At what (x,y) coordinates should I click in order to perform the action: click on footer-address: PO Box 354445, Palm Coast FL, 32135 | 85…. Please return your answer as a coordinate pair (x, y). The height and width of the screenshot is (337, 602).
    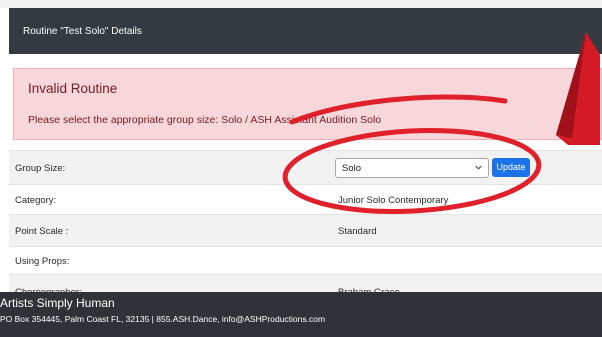
    Looking at the image, I should click on (163, 319).